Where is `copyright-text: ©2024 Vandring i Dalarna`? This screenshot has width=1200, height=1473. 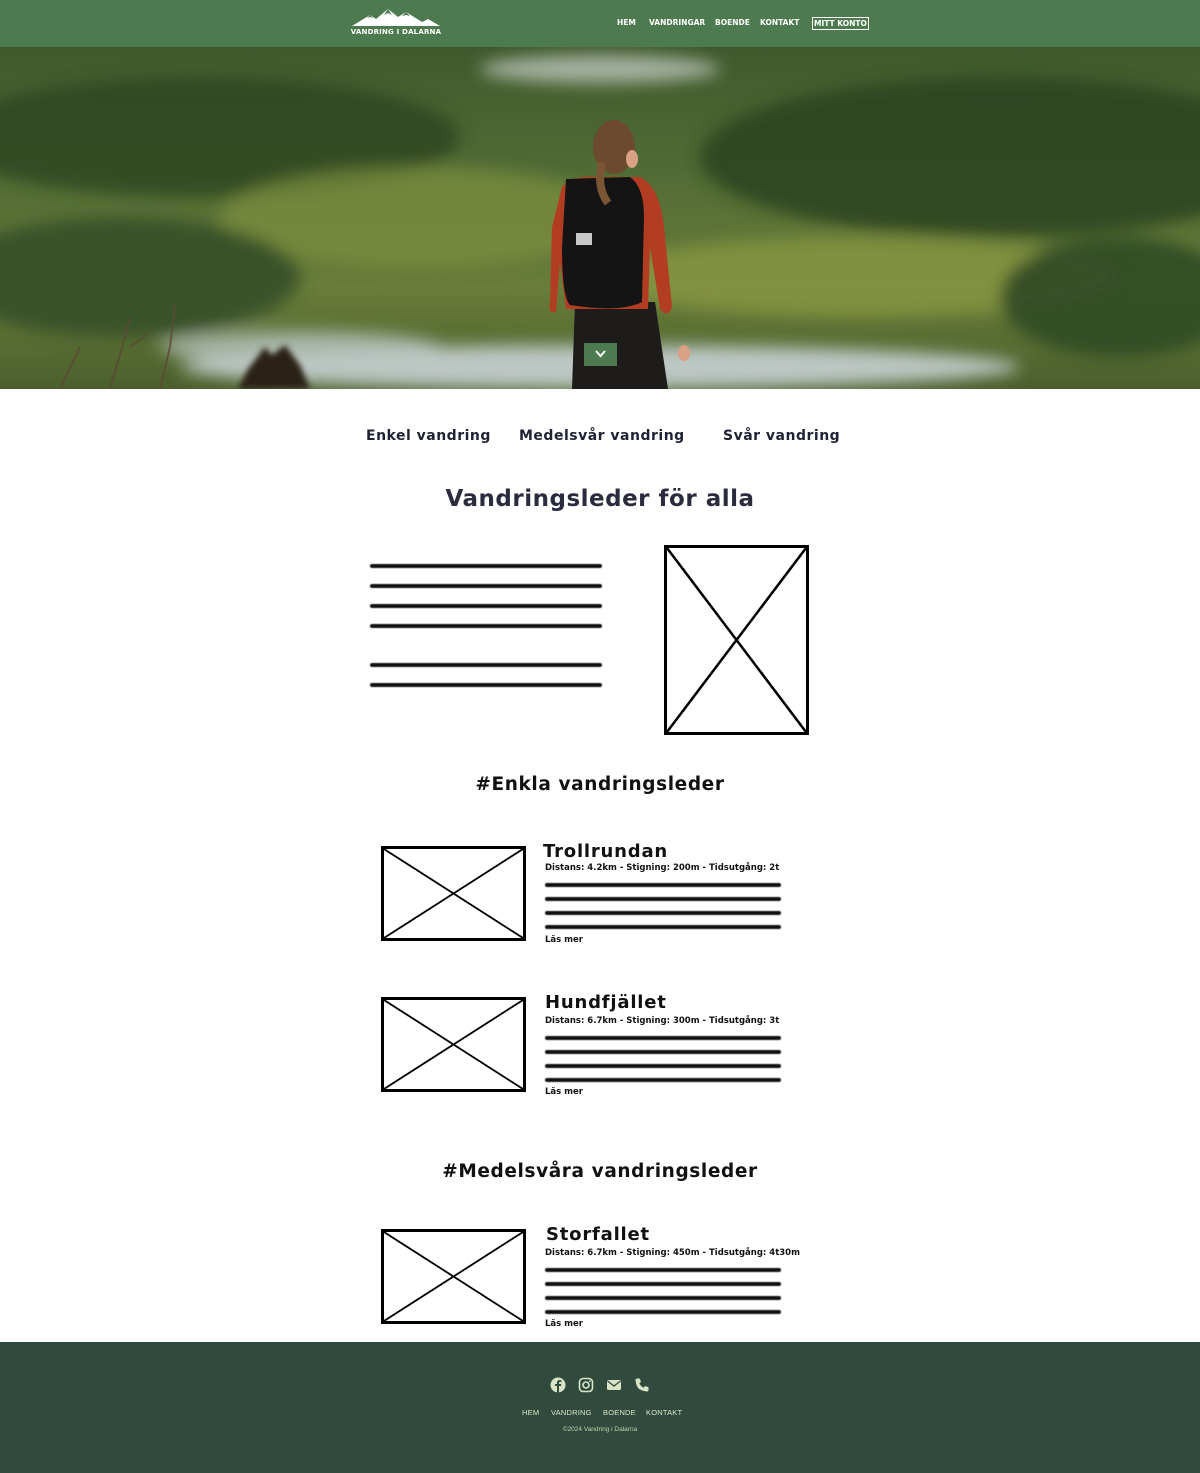 copyright-text: ©2024 Vandring i Dalarna is located at coordinates (600, 1429).